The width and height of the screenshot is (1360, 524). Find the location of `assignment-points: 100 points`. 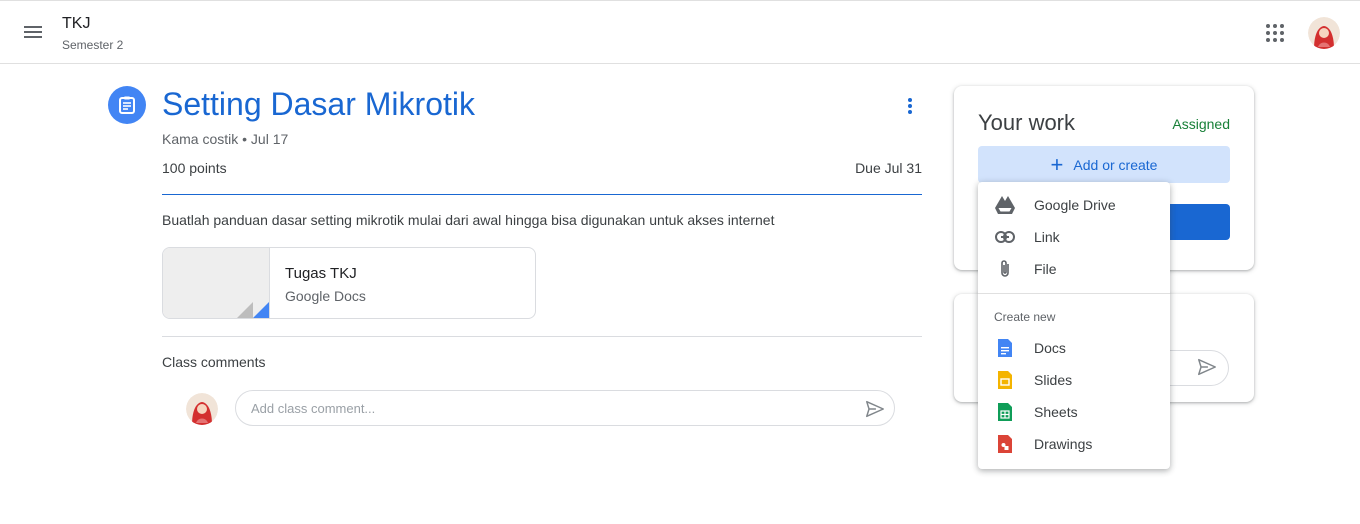

assignment-points: 100 points is located at coordinates (194, 168).